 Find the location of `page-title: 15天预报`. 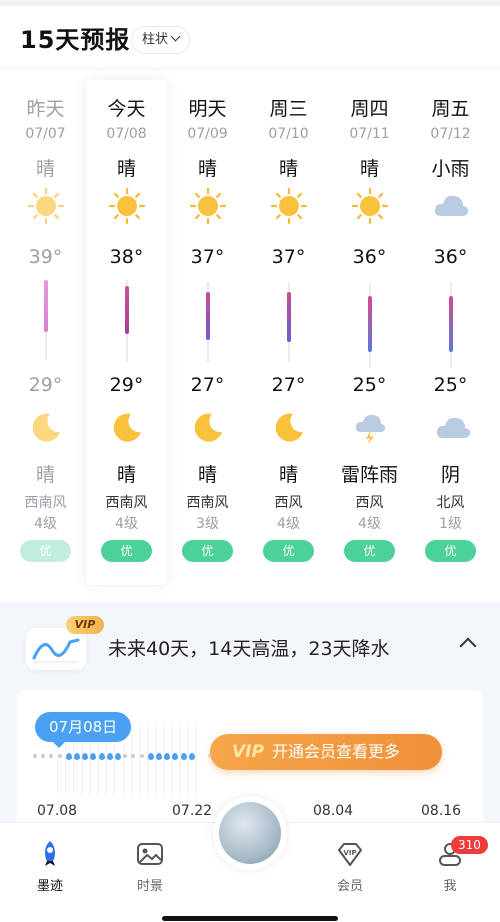

page-title: 15天预报 is located at coordinates (75, 40).